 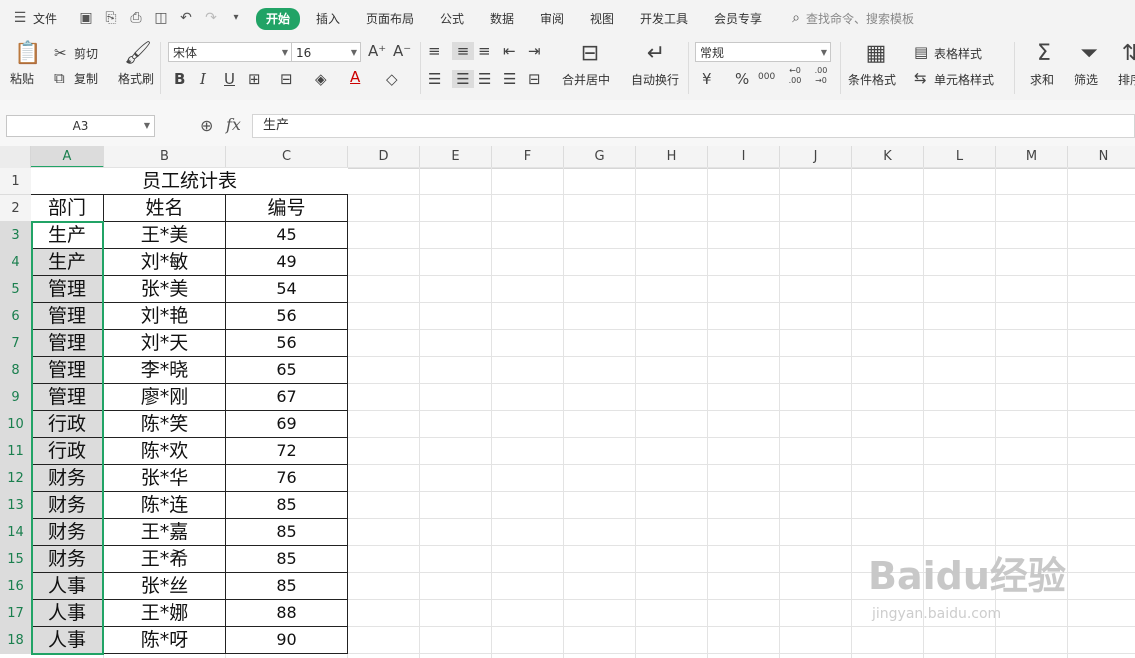 I want to click on save-icon: ▣, so click(x=86, y=18).